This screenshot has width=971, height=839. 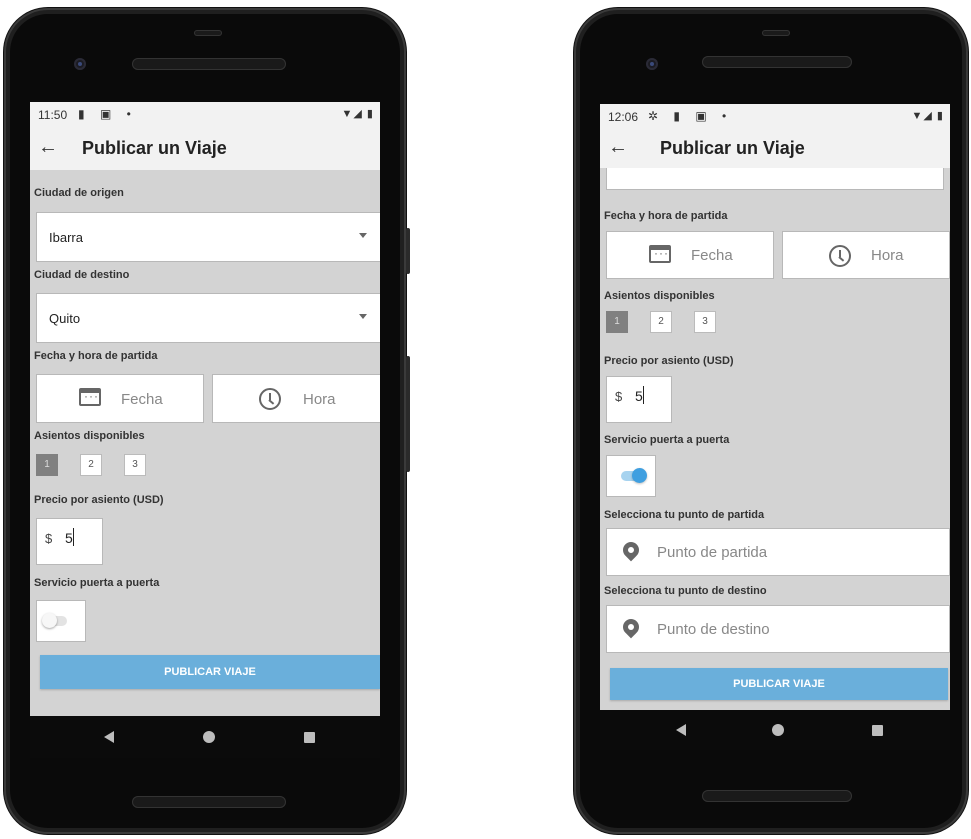 What do you see at coordinates (66, 237) in the screenshot?
I see `origin-value: Ibarra` at bounding box center [66, 237].